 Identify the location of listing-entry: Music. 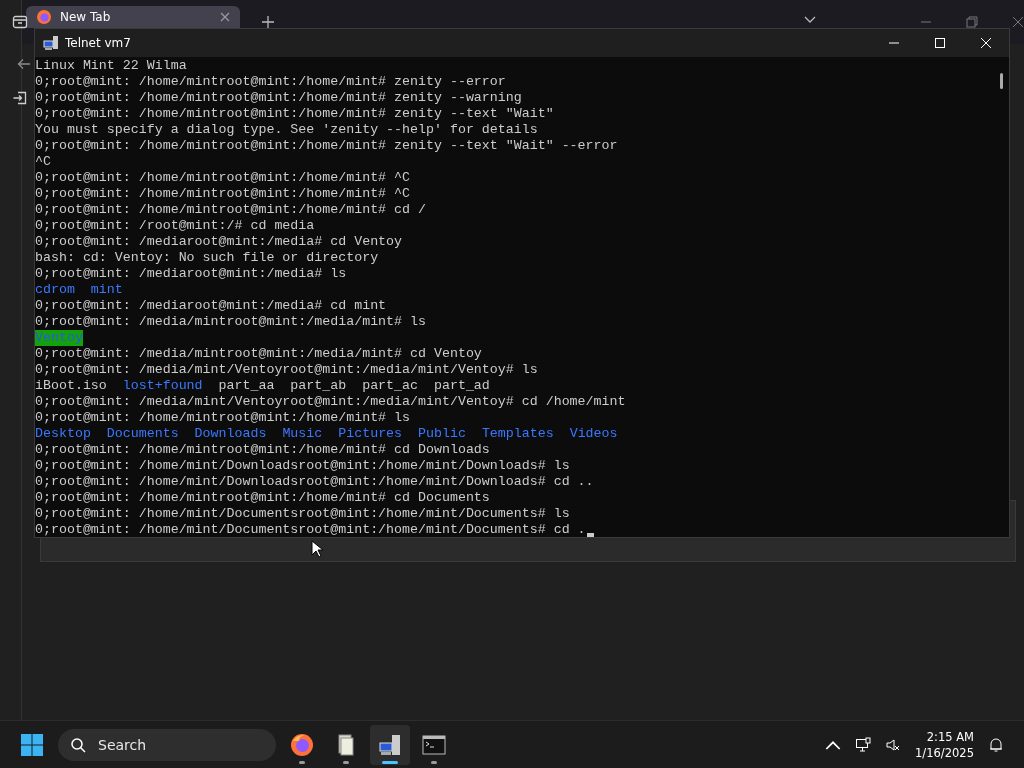
(302, 434).